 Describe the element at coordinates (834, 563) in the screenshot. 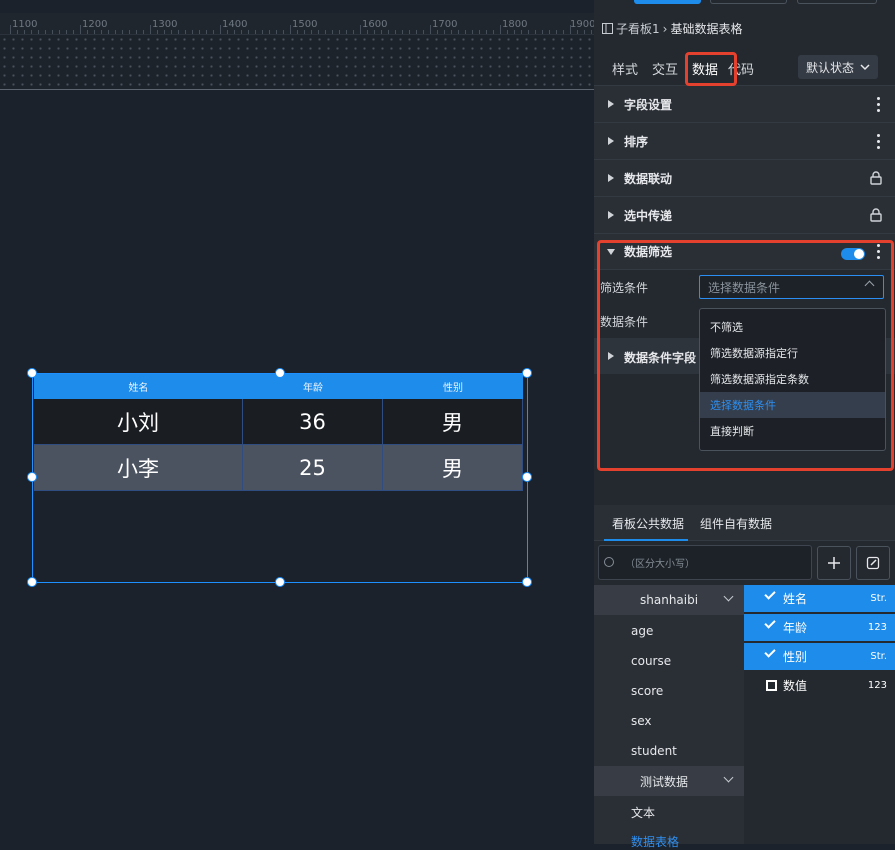

I see `add-button` at that location.